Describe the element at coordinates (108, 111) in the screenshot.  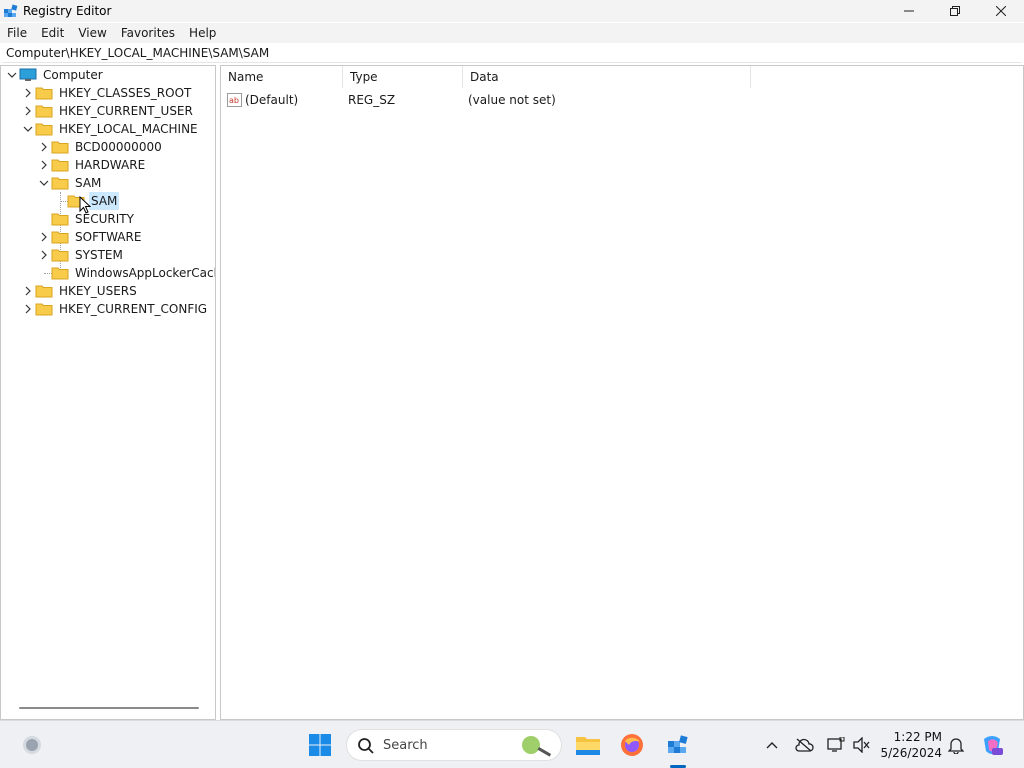
I see `tree-item-hkey-current-user: HKEY_CURRENT_USER` at that location.